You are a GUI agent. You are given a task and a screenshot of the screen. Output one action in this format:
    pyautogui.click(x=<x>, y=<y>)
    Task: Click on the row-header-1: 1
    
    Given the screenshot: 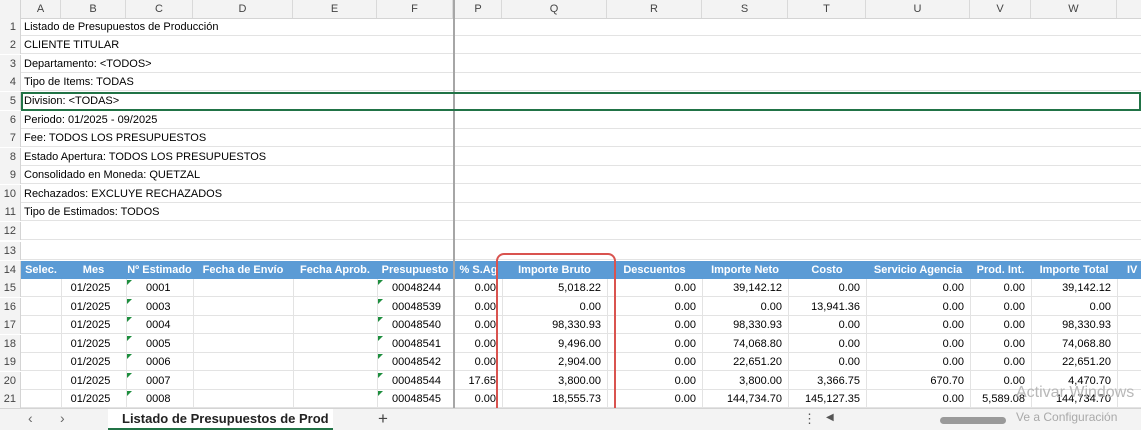 What is the action you would take?
    pyautogui.click(x=10, y=27)
    